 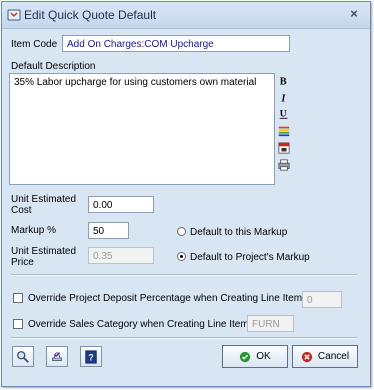 I want to click on app-icon, so click(x=14, y=15).